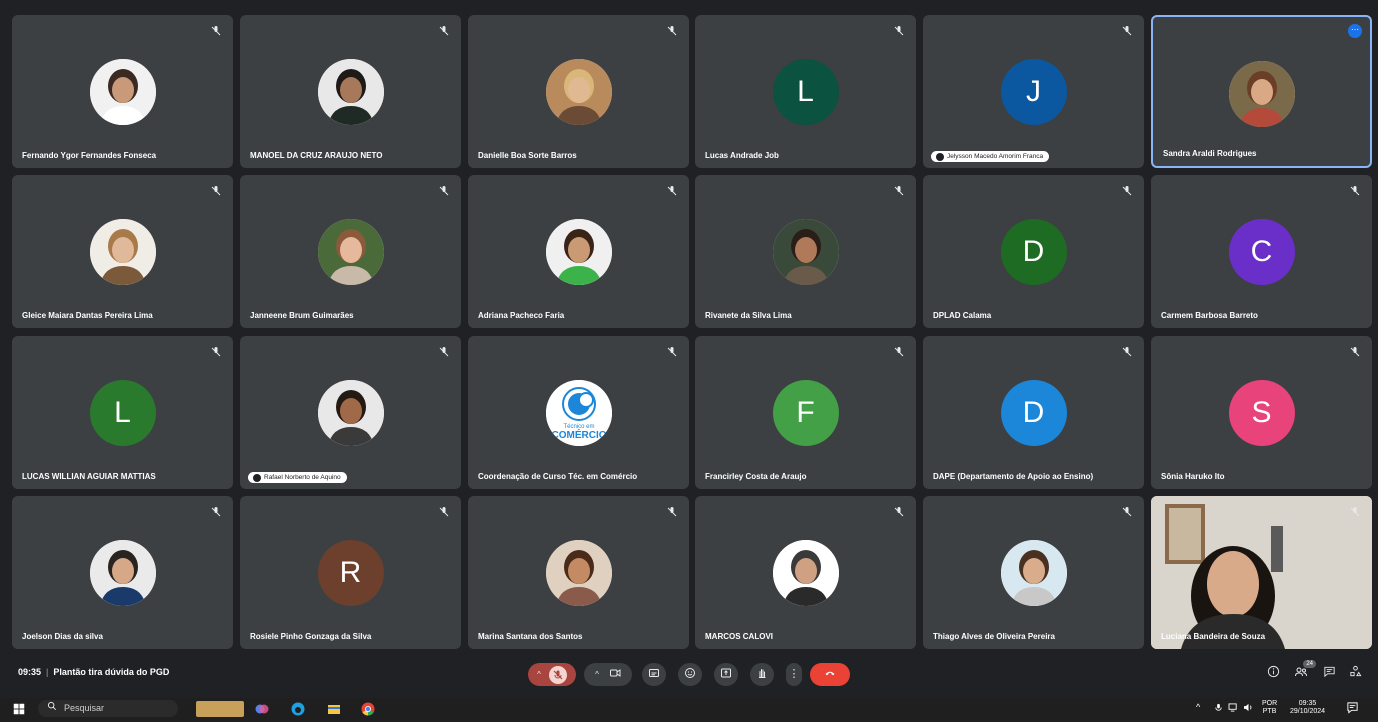  Describe the element at coordinates (805, 91) in the screenshot. I see `participant-tile: L Lucas Andrade Job` at that location.